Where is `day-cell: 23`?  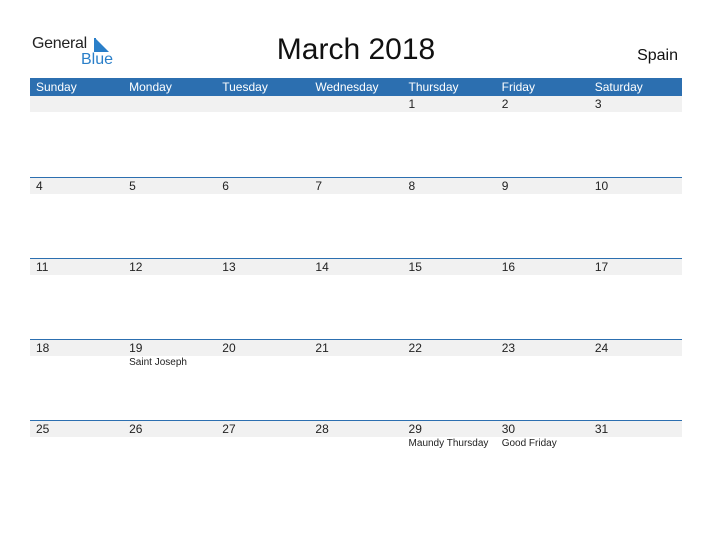 day-cell: 23 is located at coordinates (542, 379).